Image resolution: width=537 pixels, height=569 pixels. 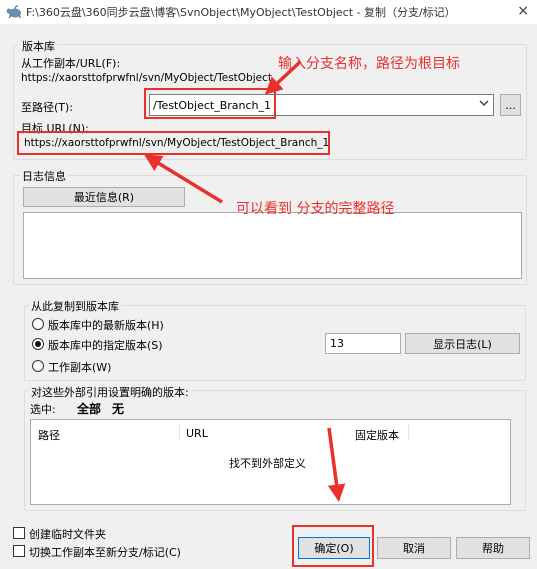 I want to click on arrow-to-target-url, so click(x=183, y=179).